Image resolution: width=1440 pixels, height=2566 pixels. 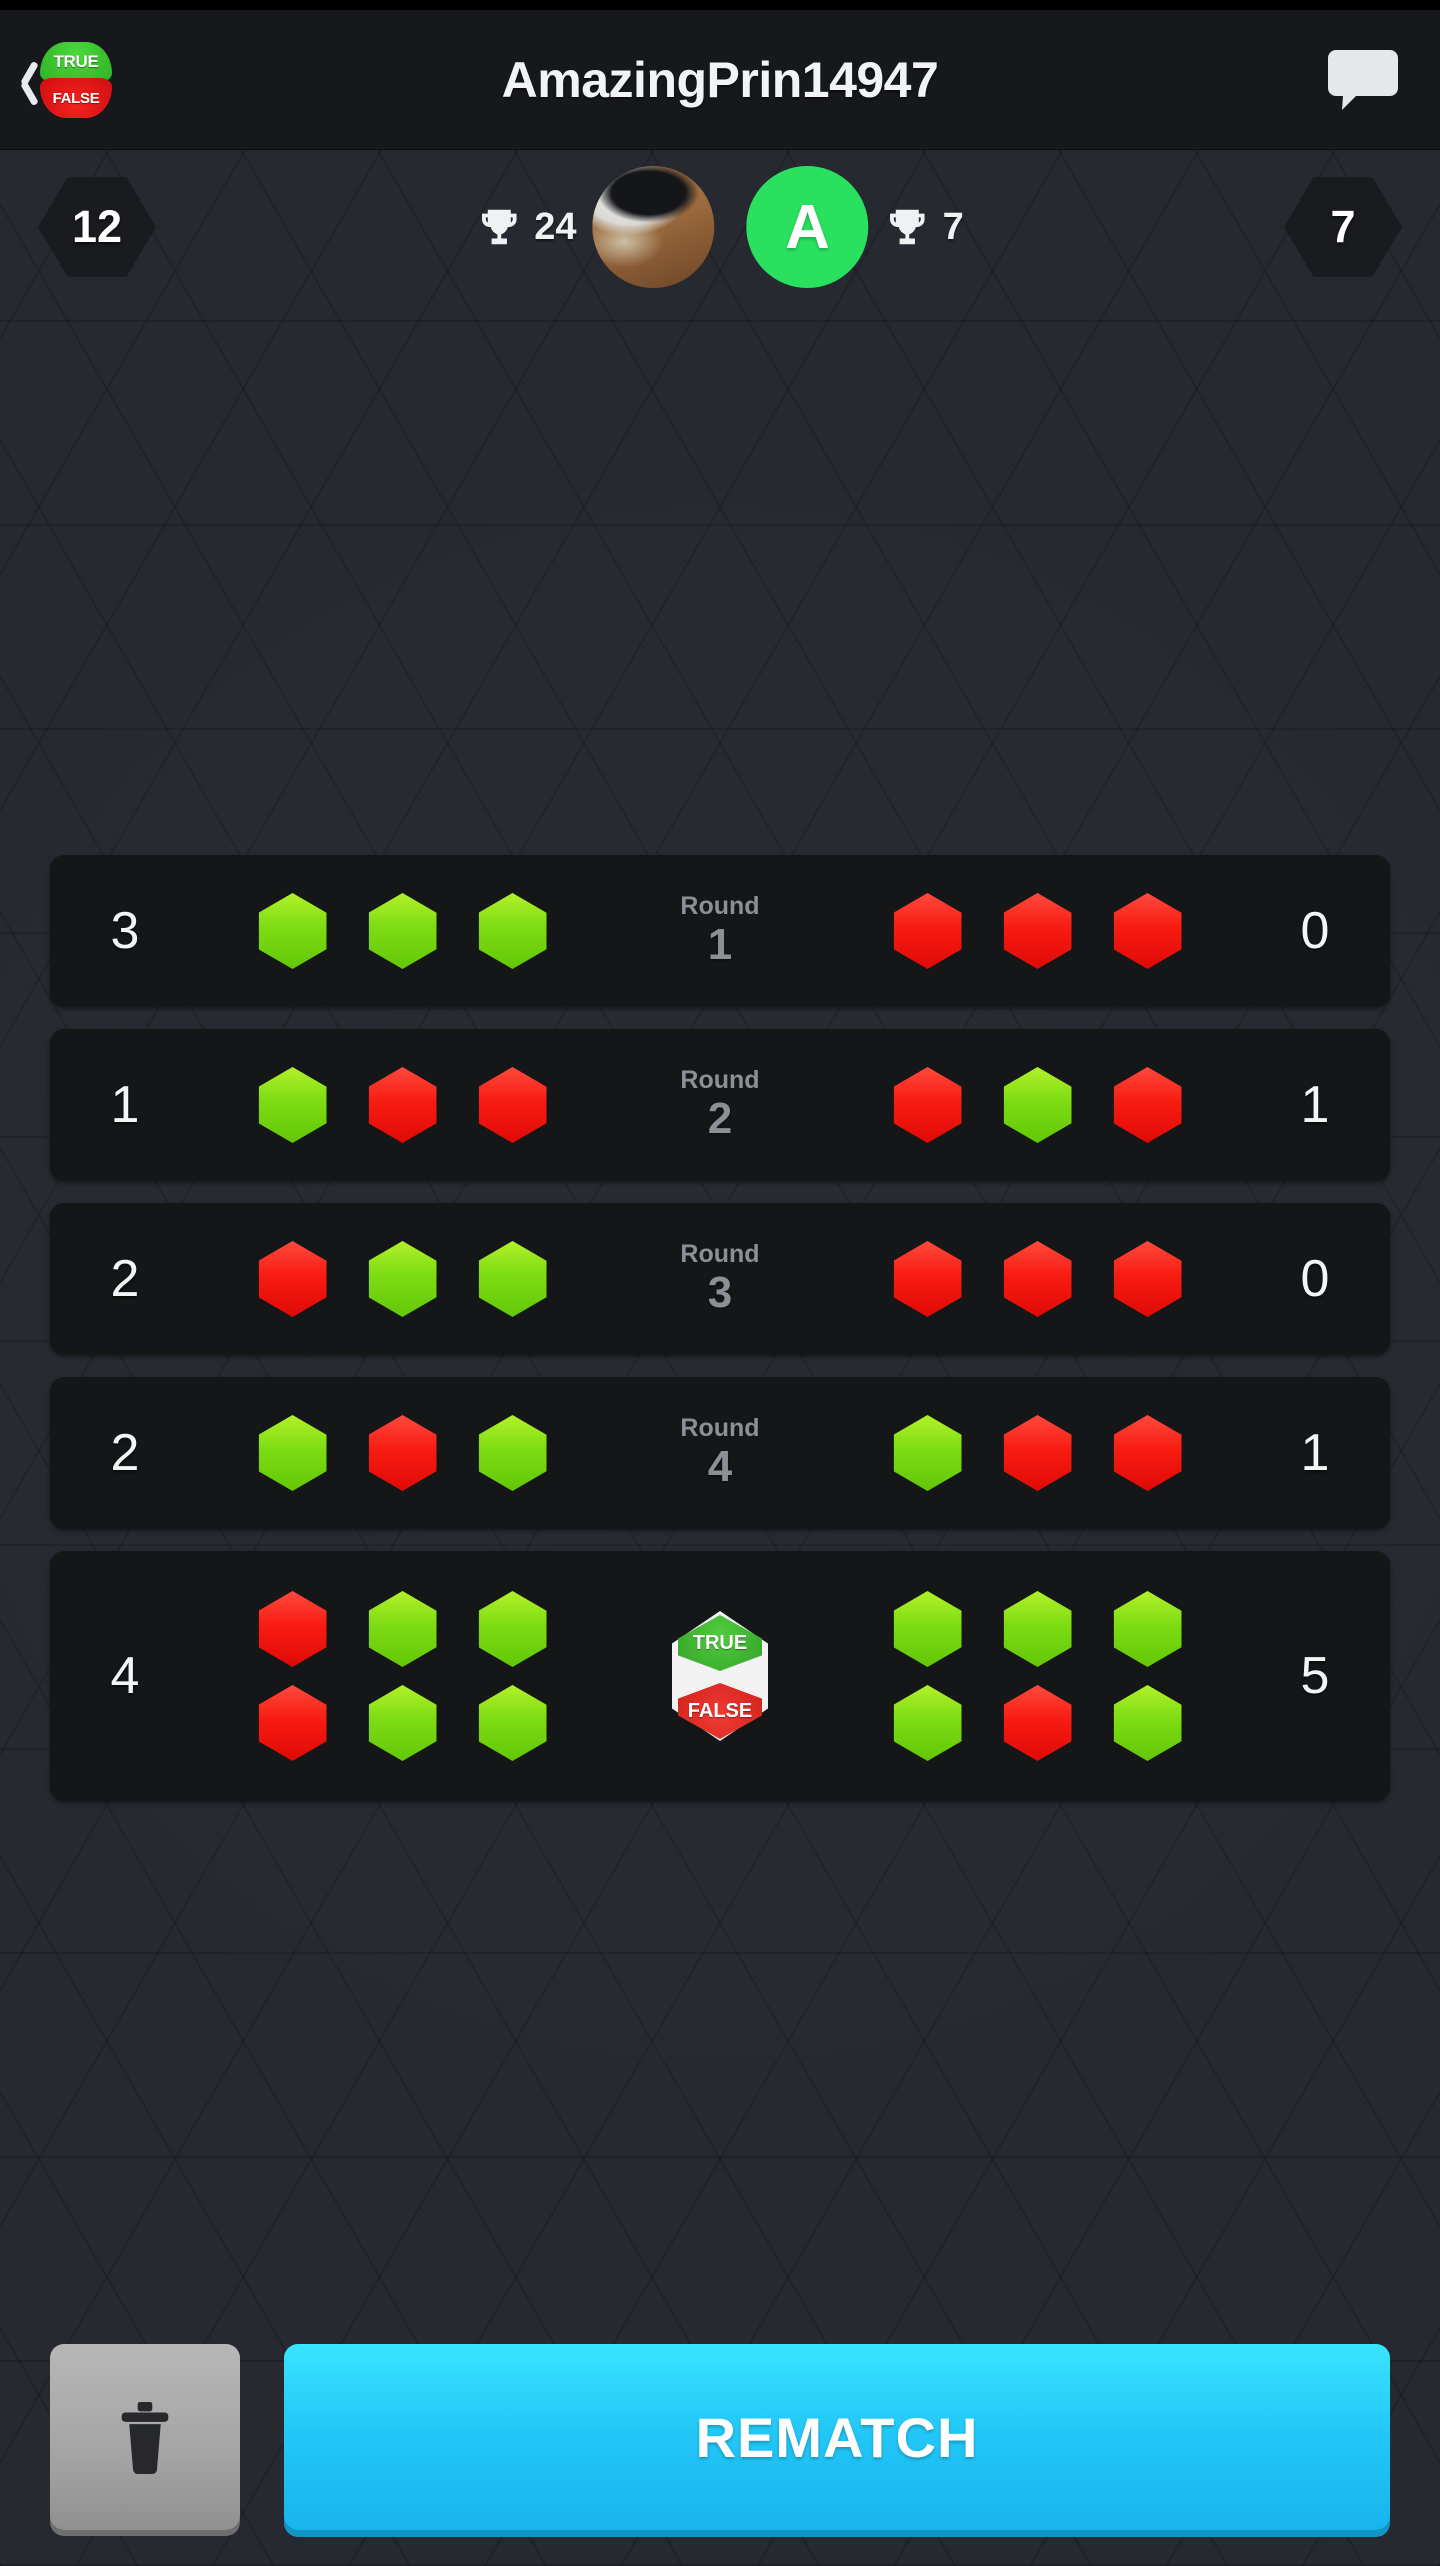 I want to click on right-score-badge: 7, so click(x=1343, y=227).